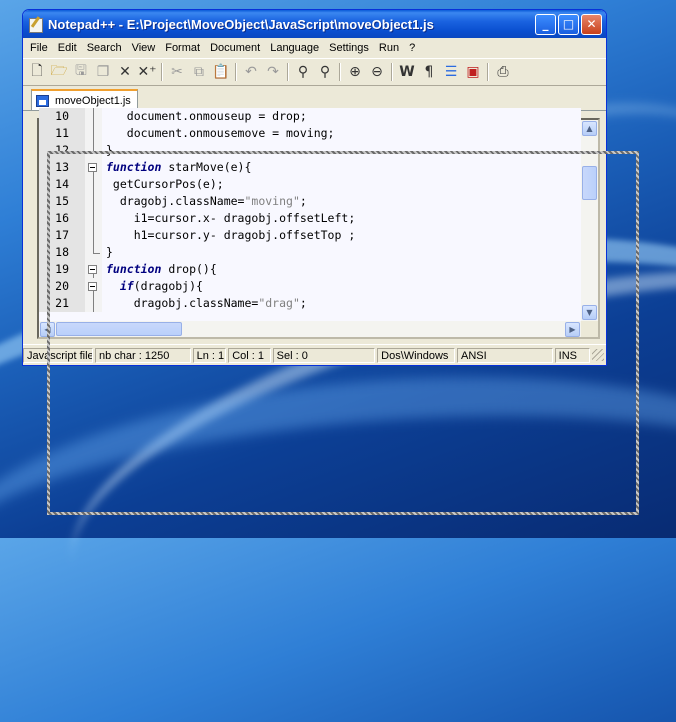 The width and height of the screenshot is (676, 722). What do you see at coordinates (206, 167) in the screenshot?
I see `code-token: starMove(e){` at bounding box center [206, 167].